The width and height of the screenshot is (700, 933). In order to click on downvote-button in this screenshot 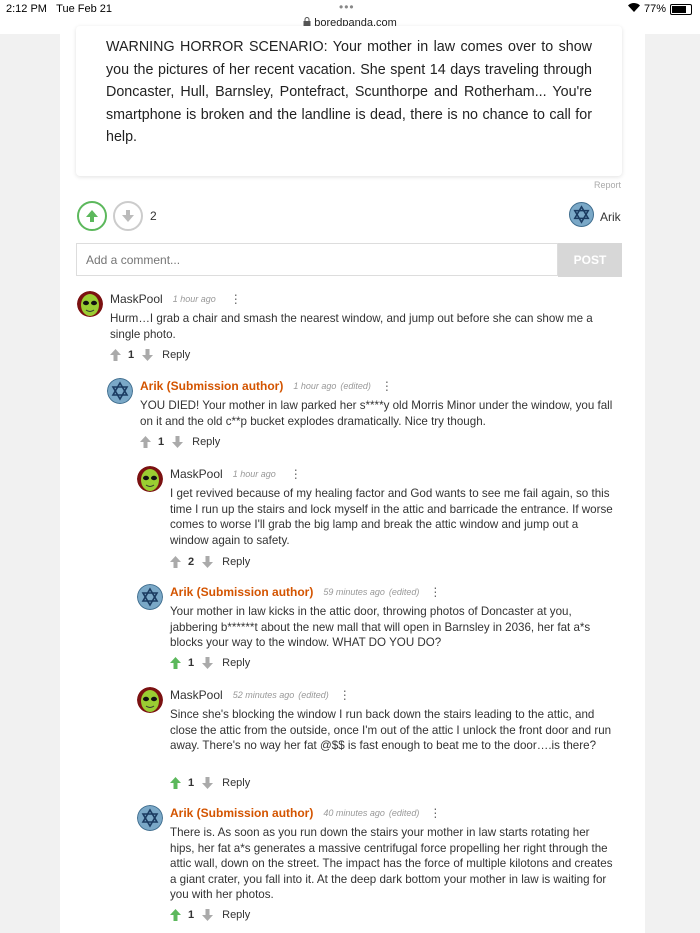, I will do `click(128, 216)`.